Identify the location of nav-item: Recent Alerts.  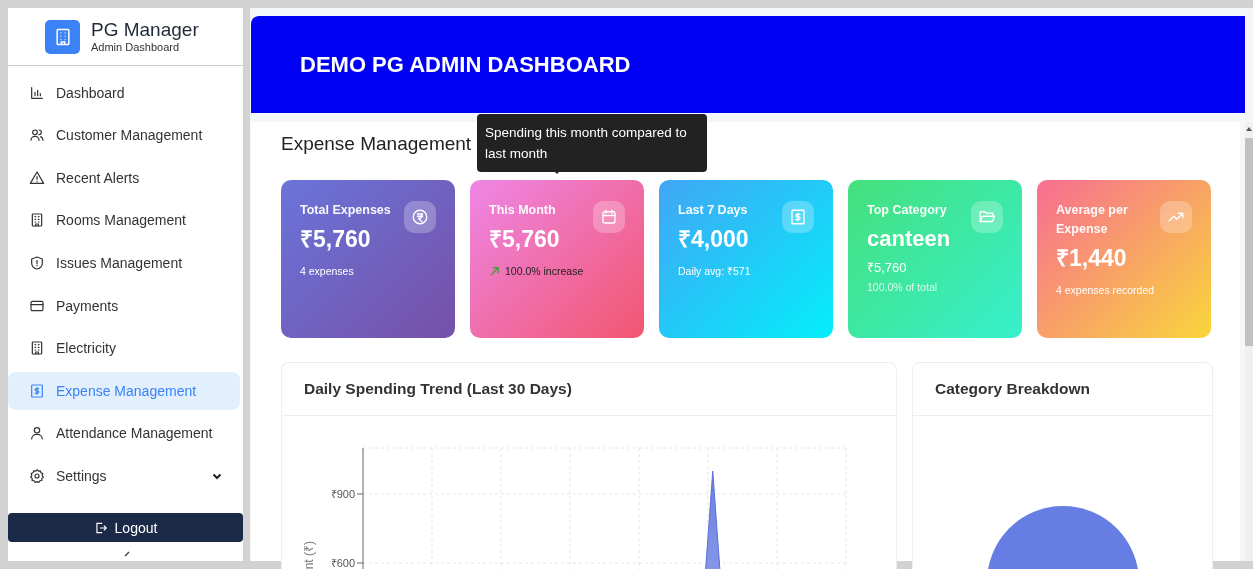
(124, 177).